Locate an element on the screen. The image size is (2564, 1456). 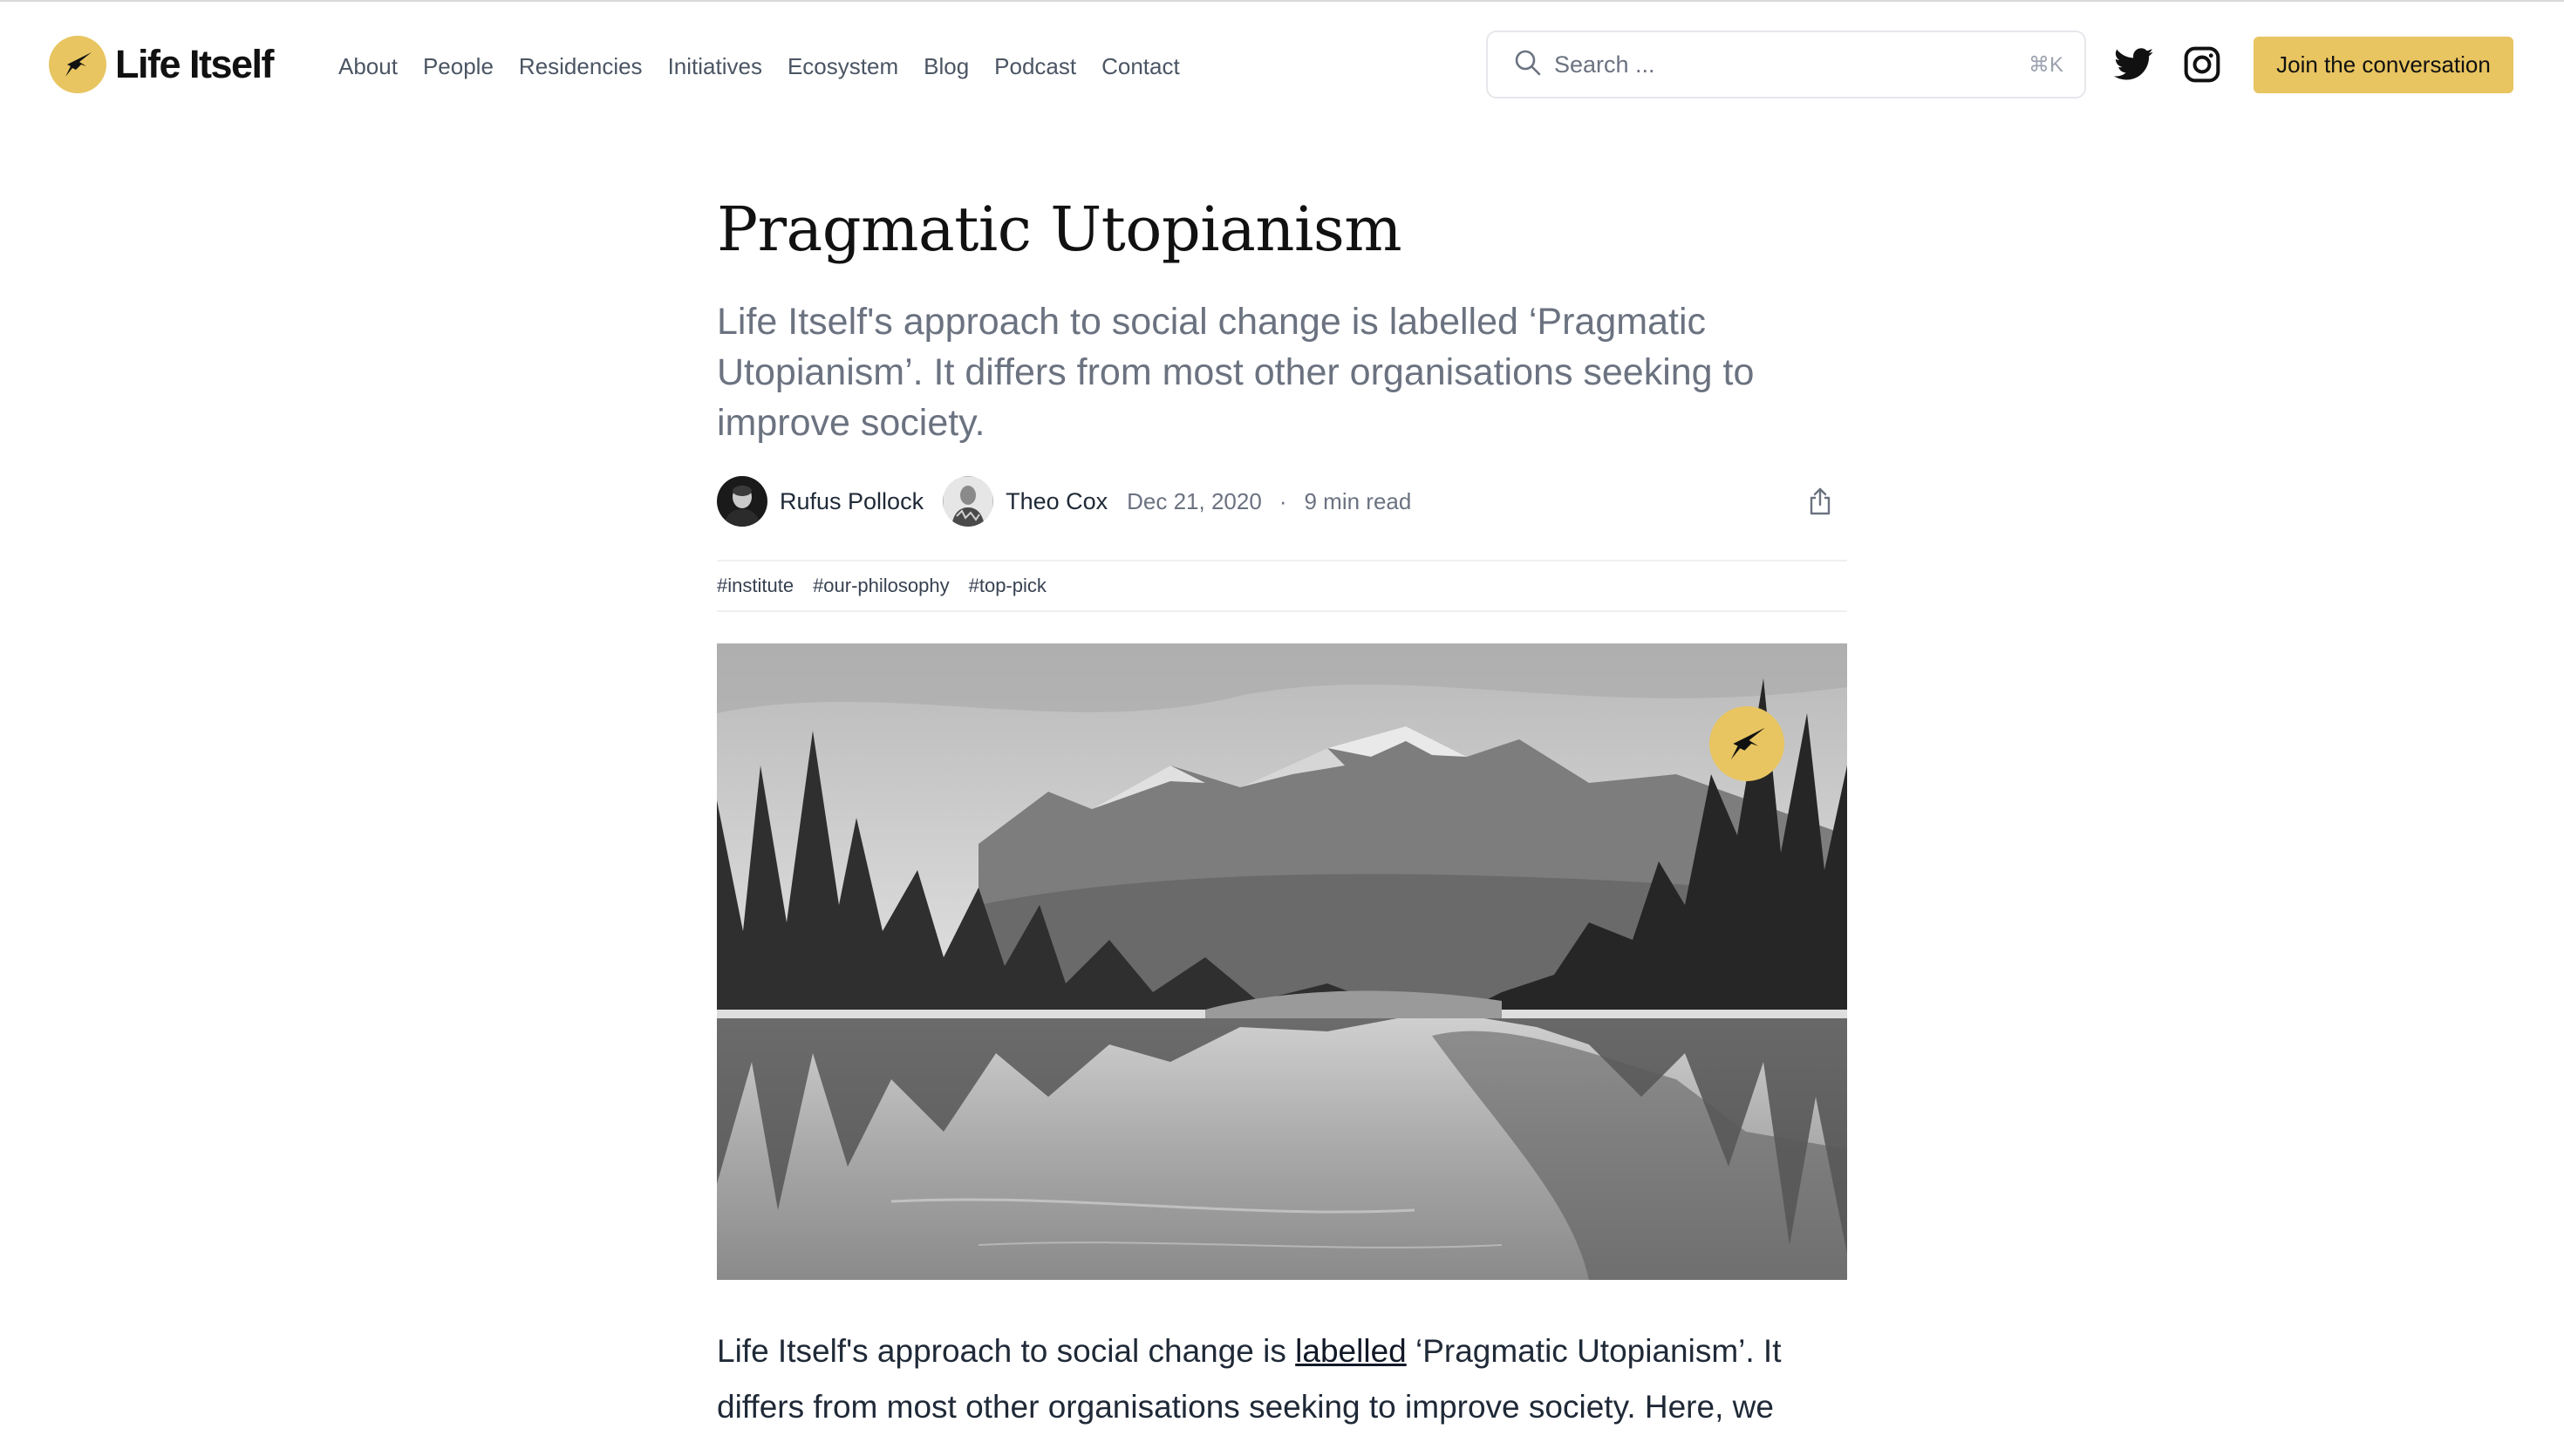
nav-contact: Contact is located at coordinates (1140, 66).